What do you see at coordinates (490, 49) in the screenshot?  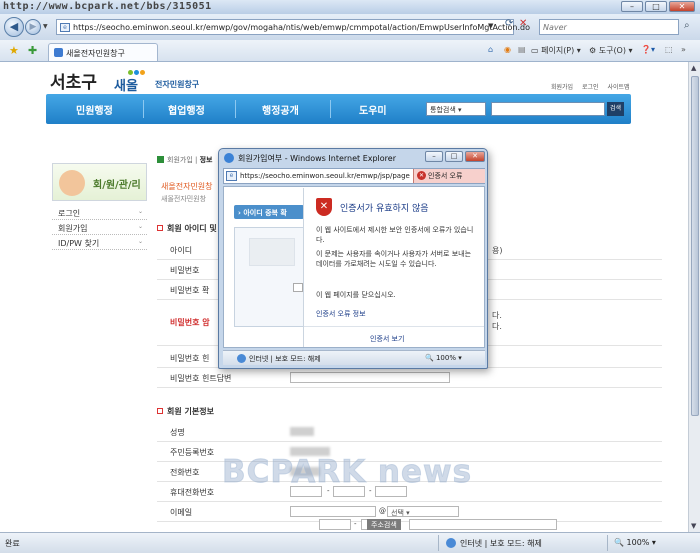 I see `home-icon: ⌂` at bounding box center [490, 49].